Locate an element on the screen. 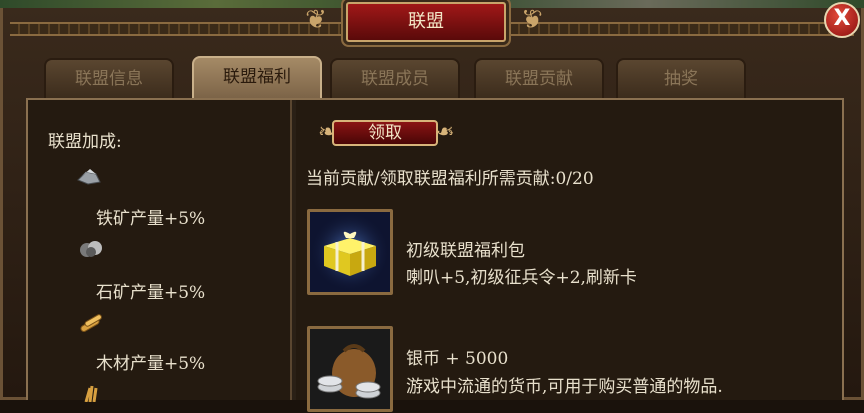 The height and width of the screenshot is (413, 864). close-button: X is located at coordinates (842, 20).